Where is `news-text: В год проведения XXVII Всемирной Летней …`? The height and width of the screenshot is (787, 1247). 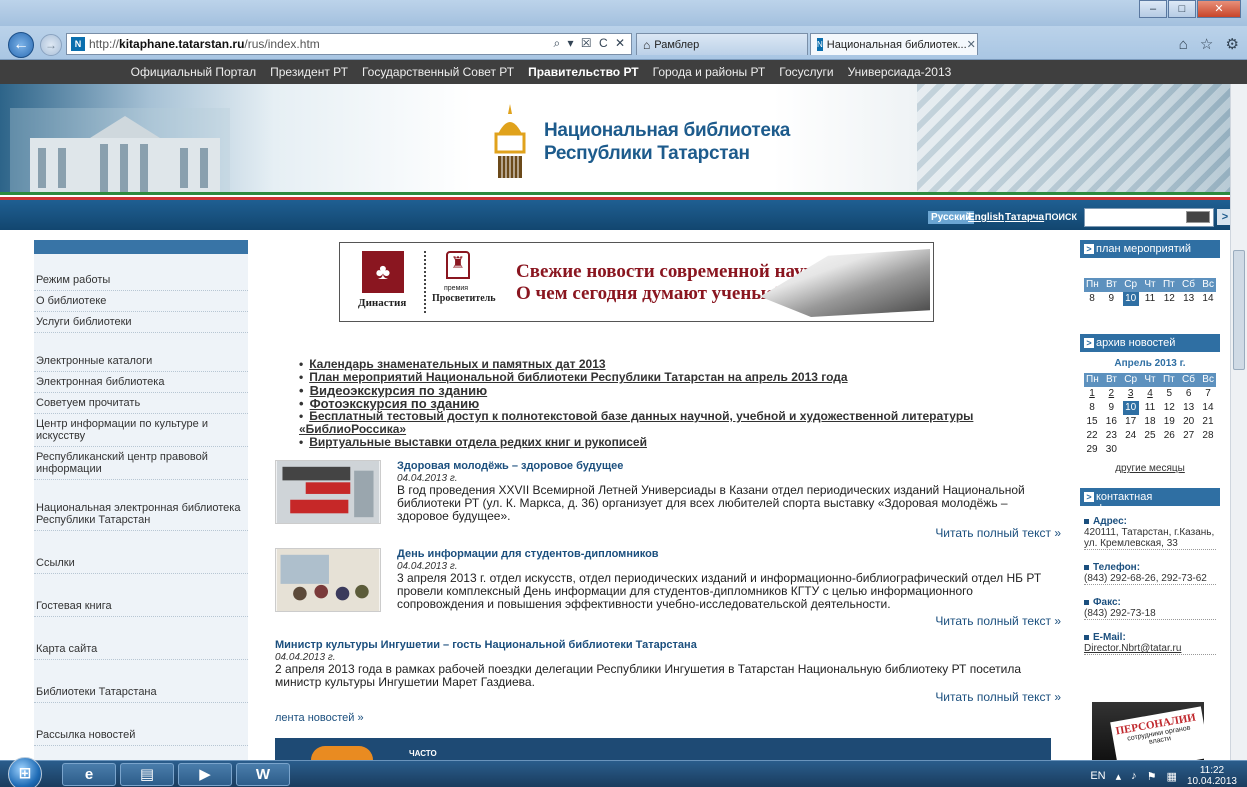 news-text: В год проведения XXVII Всемирной Летней … is located at coordinates (711, 503).